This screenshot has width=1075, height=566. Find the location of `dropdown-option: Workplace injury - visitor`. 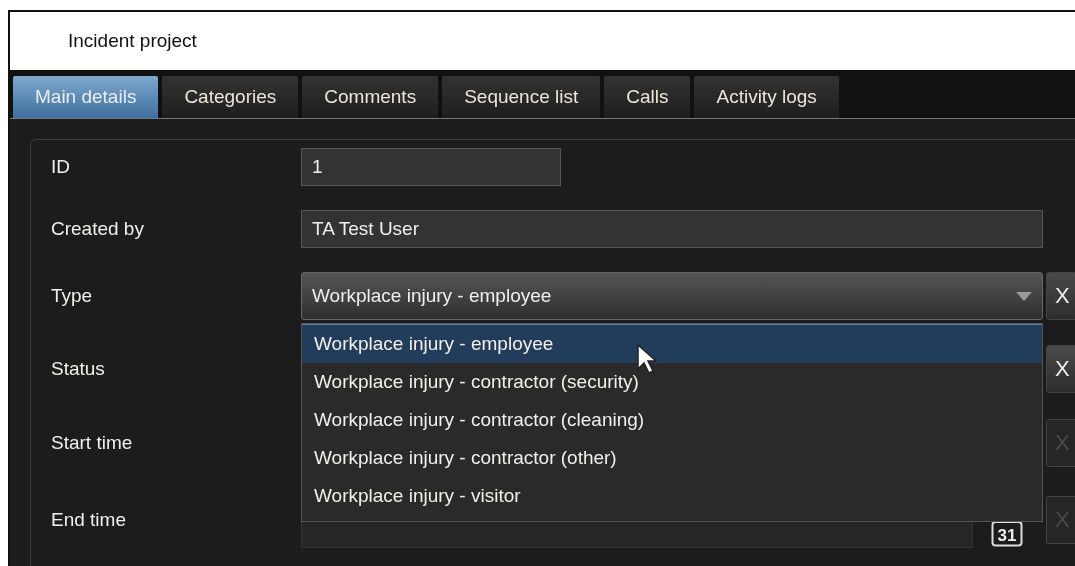

dropdown-option: Workplace injury - visitor is located at coordinates (672, 496).